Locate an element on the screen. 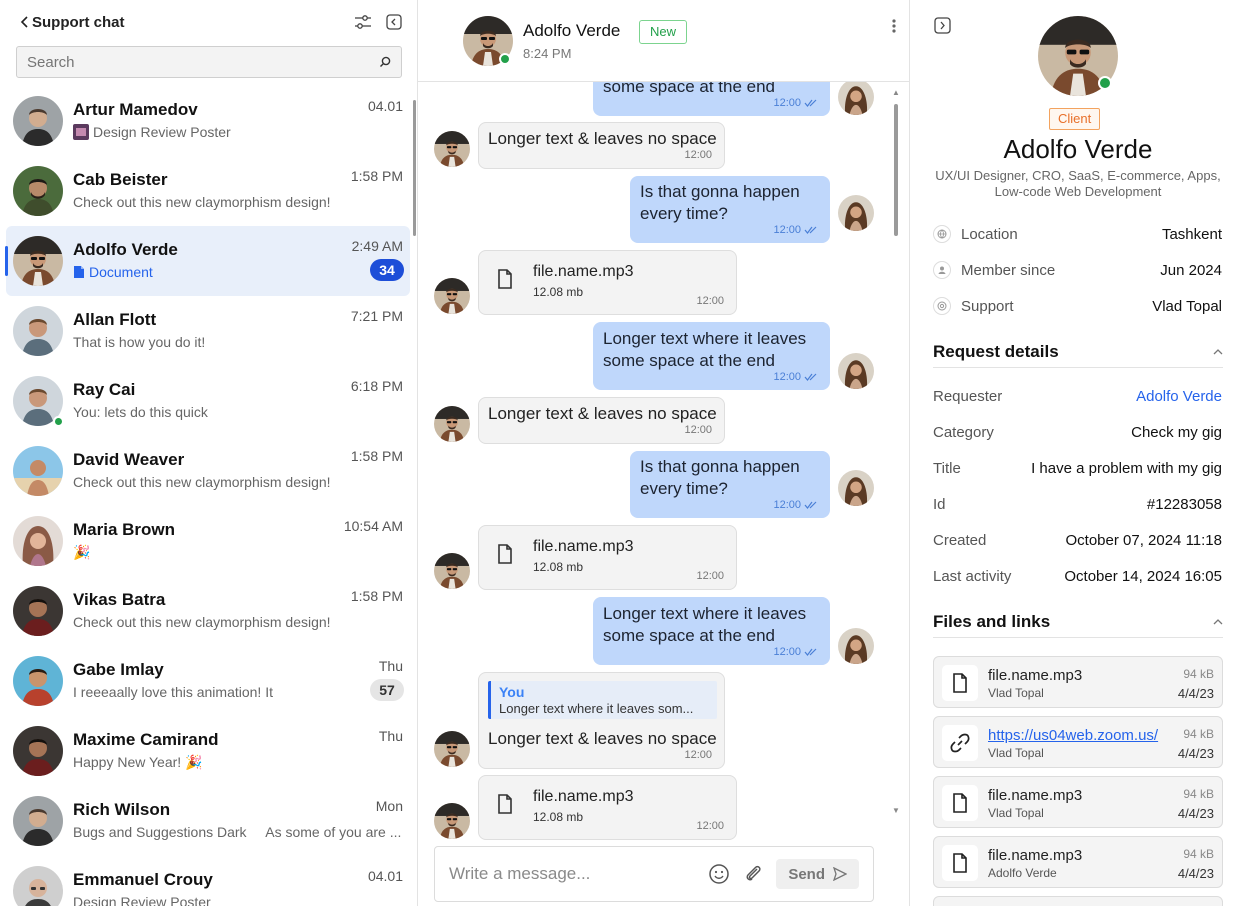  chat-preview: That is how you do it! is located at coordinates (238, 342).